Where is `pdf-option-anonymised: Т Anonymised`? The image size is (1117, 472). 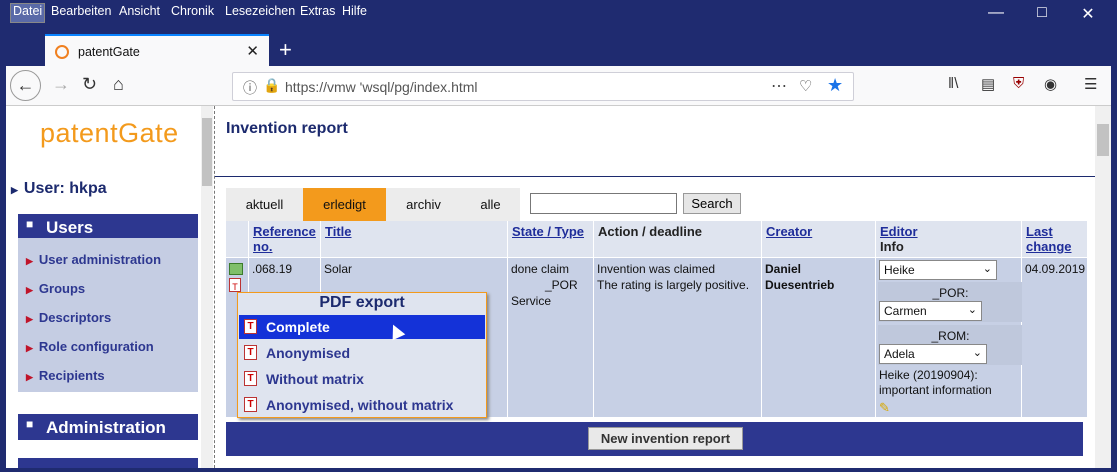
pdf-option-anonymised: Т Anonymised is located at coordinates (362, 353).